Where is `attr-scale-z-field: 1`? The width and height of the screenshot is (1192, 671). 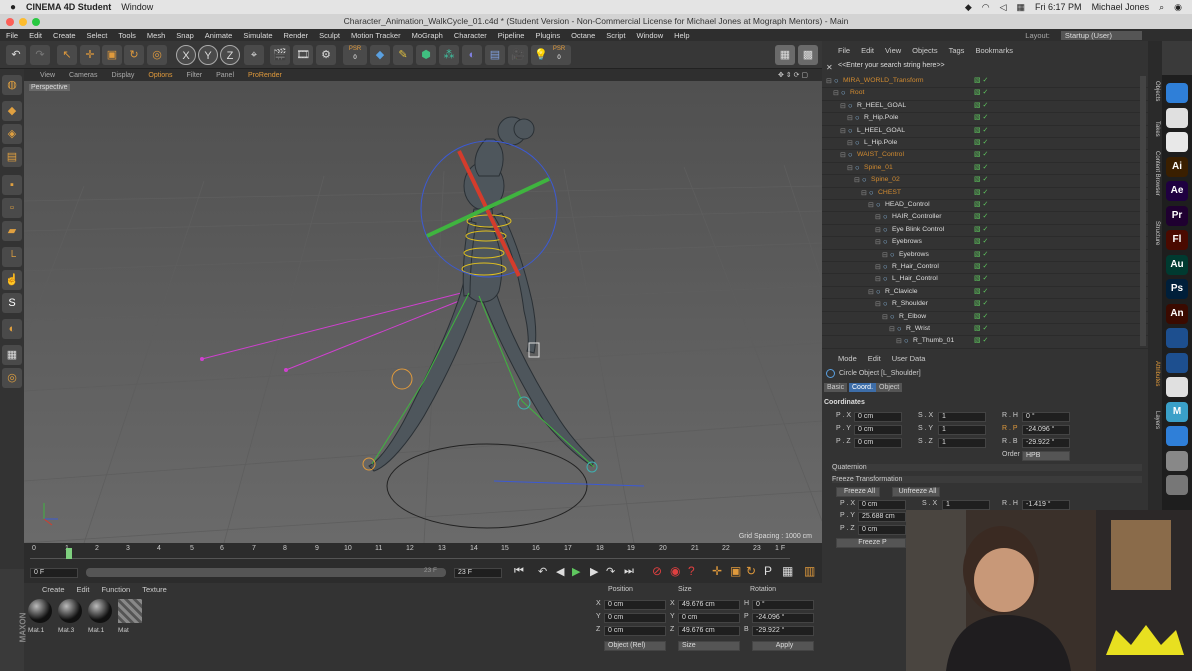
attr-scale-z-field: 1 is located at coordinates (962, 443).